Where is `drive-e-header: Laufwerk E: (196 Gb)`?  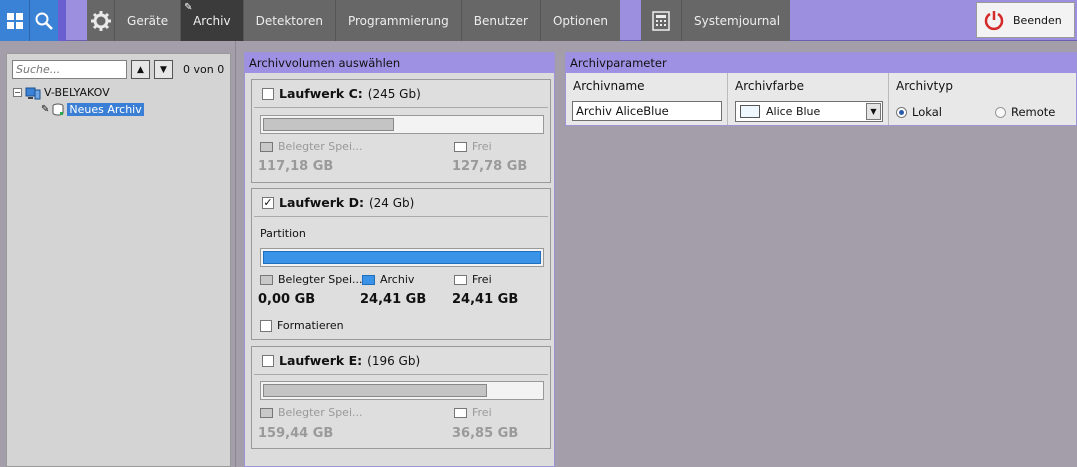 drive-e-header: Laufwerk E: (196 Gb) is located at coordinates (401, 361).